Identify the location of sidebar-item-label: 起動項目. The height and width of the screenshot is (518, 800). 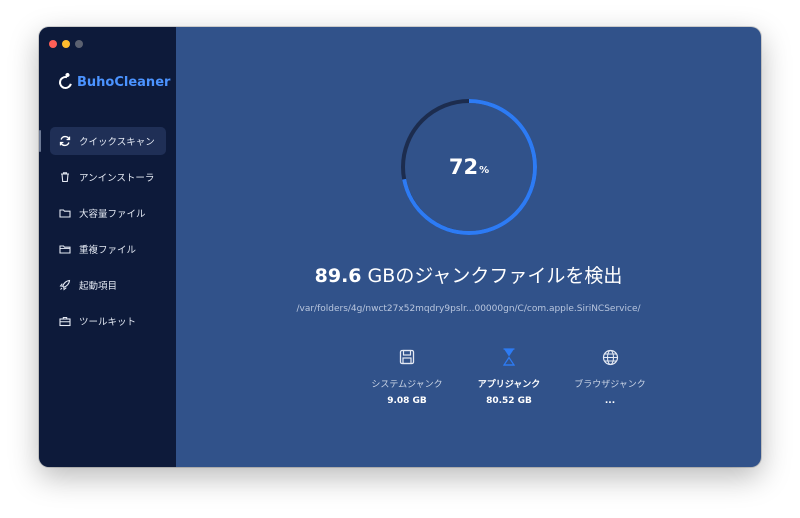
(98, 286).